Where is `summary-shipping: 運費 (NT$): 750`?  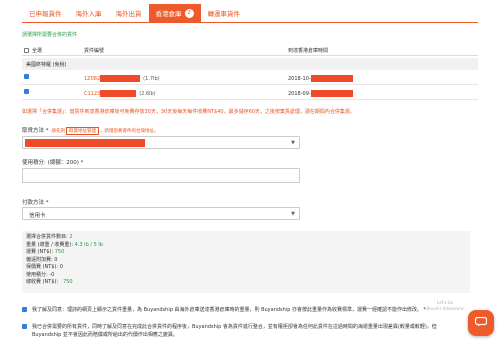 summary-shipping: 運費 (NT$): 750 is located at coordinates (246, 253).